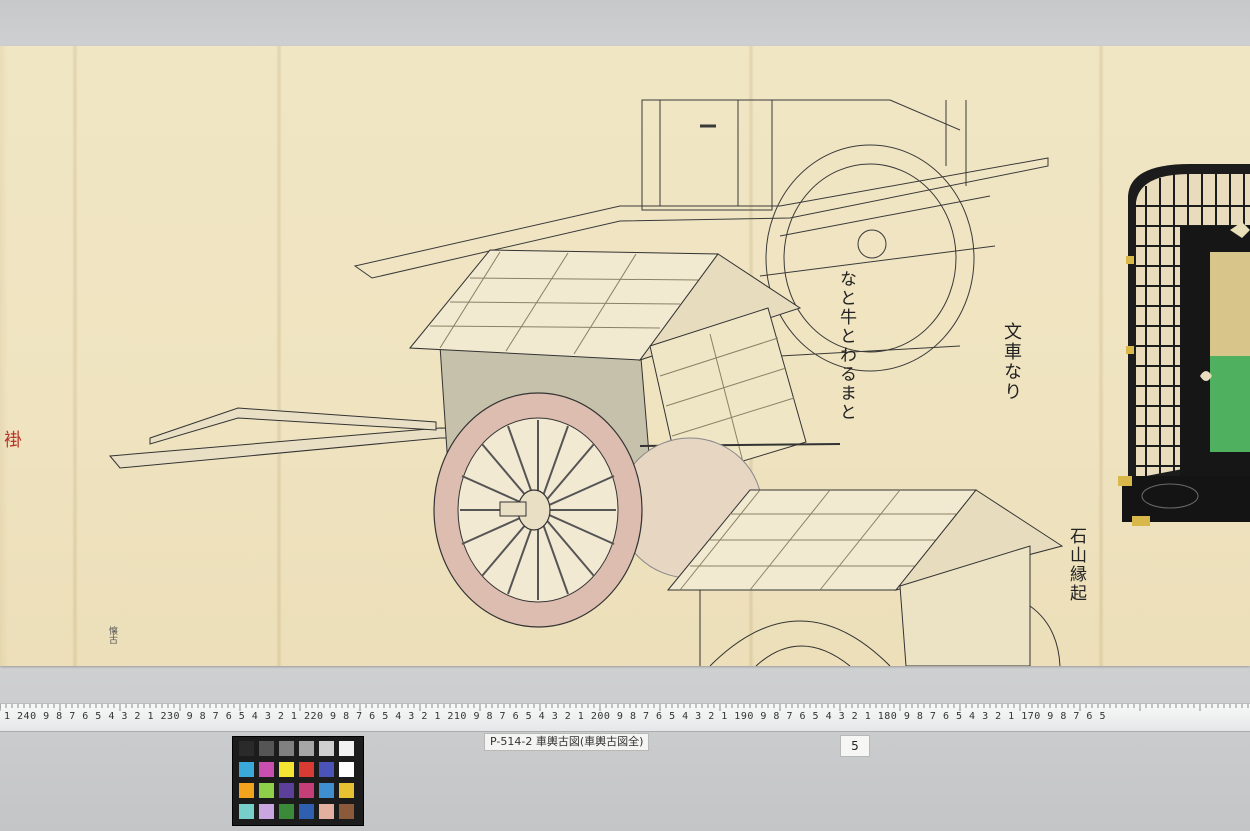  I want to click on red-seal: 褂, so click(13, 440).